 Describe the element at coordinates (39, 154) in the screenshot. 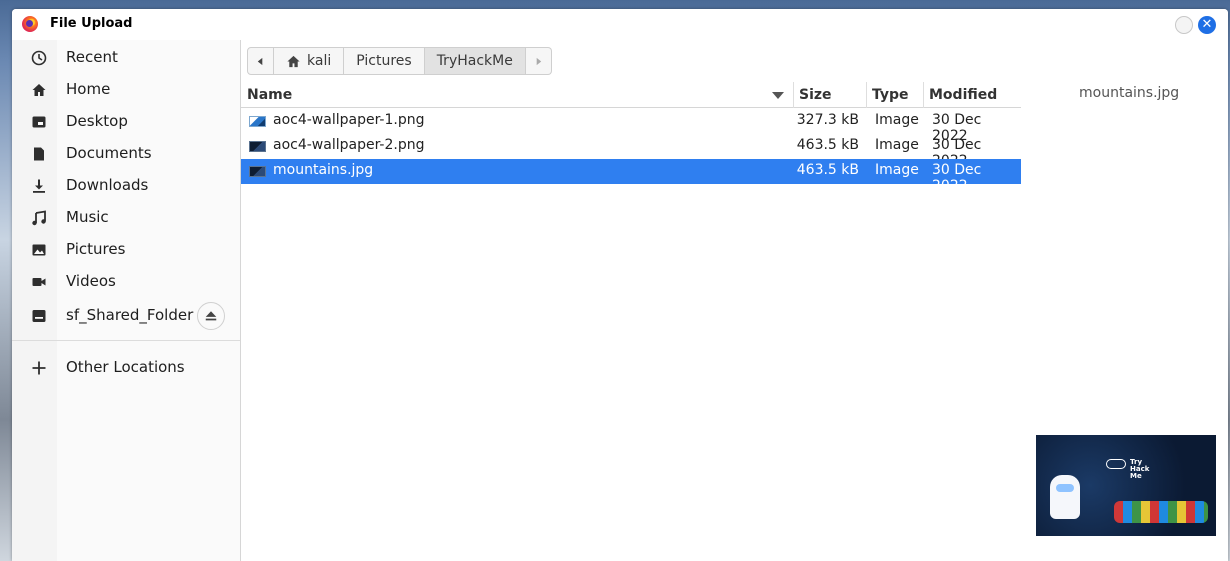

I see `document-icon` at that location.